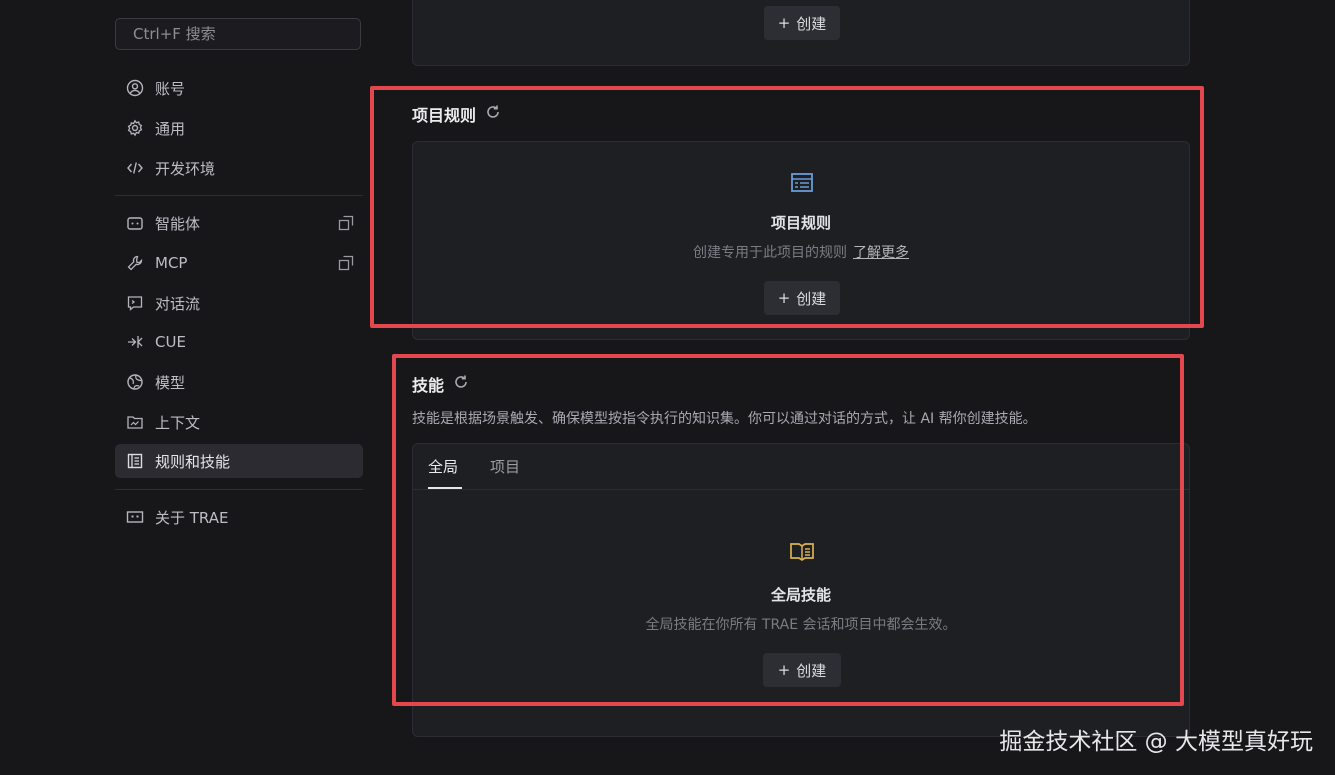 This screenshot has height=775, width=1335. What do you see at coordinates (802, 298) in the screenshot?
I see `create-rule-button: + 创建` at bounding box center [802, 298].